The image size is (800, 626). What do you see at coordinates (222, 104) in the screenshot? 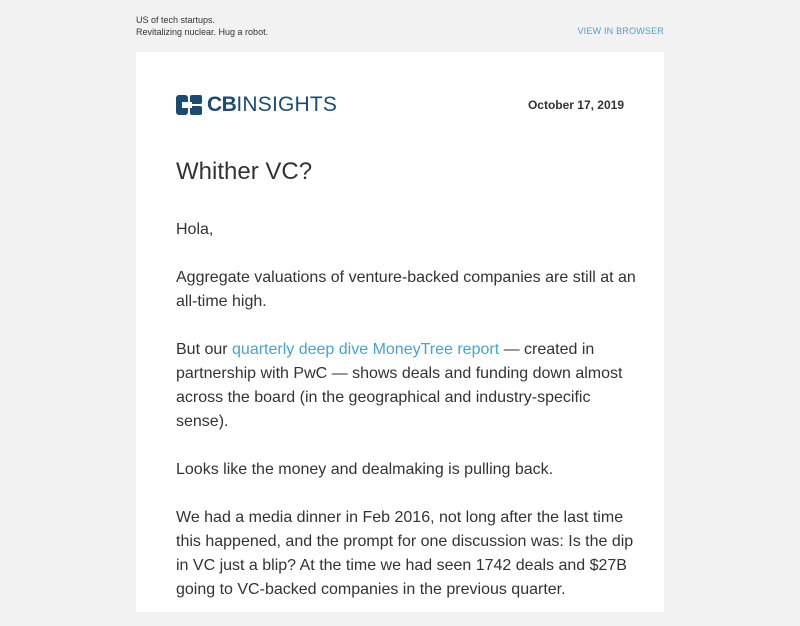
I see `logo-text-cb: CB` at bounding box center [222, 104].